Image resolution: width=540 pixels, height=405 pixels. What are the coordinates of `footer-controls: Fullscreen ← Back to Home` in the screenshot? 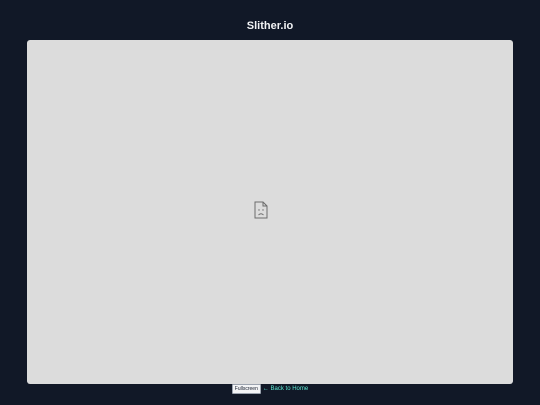 It's located at (270, 389).